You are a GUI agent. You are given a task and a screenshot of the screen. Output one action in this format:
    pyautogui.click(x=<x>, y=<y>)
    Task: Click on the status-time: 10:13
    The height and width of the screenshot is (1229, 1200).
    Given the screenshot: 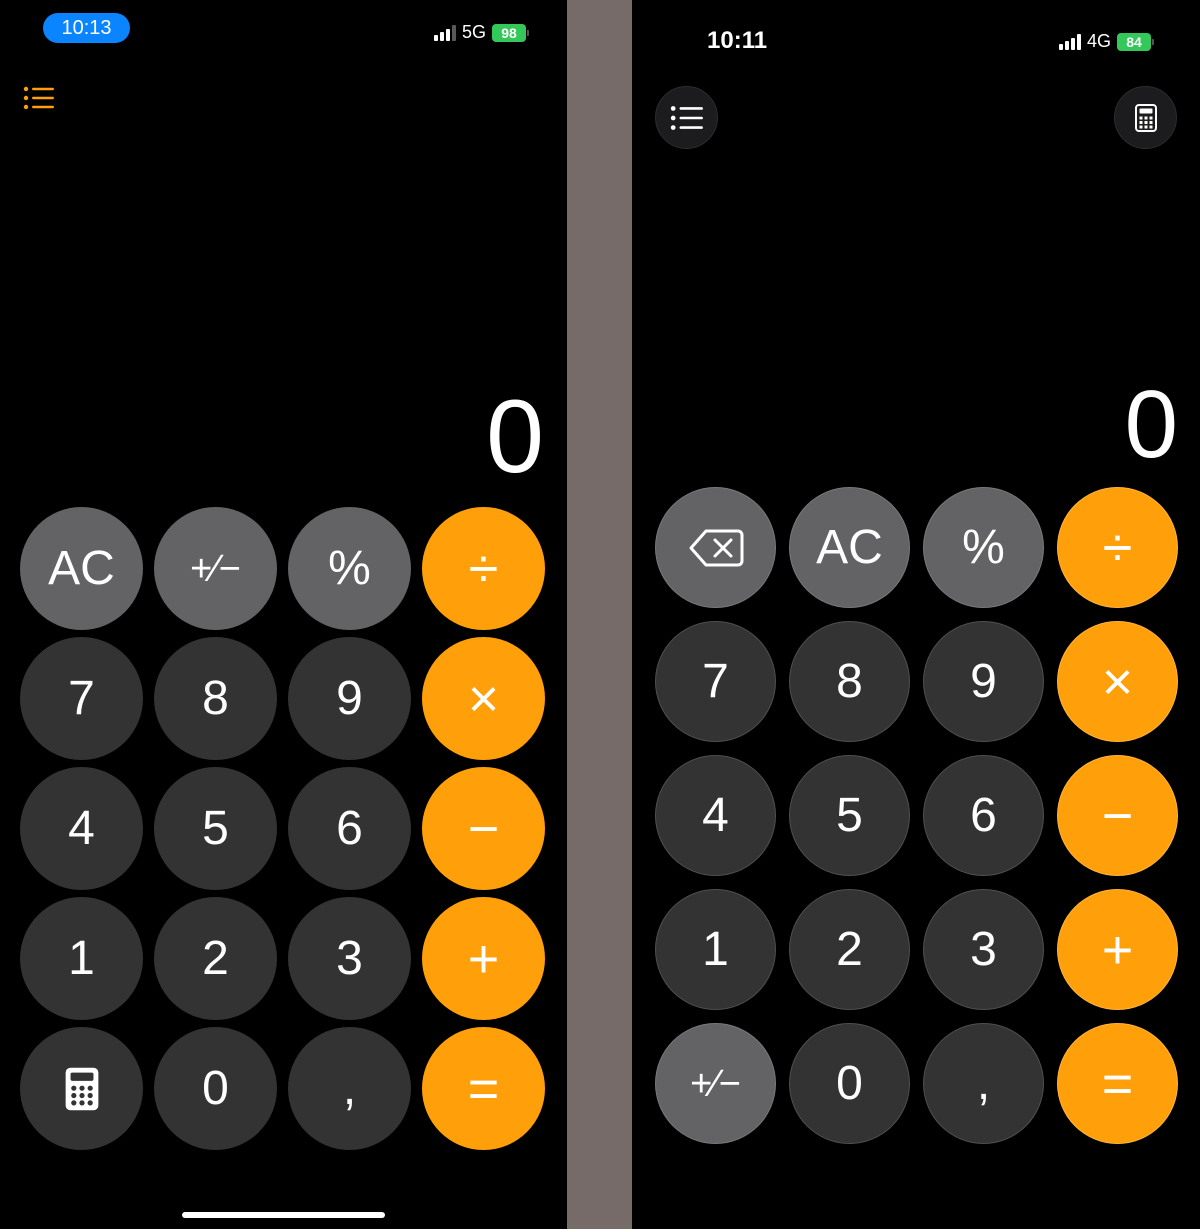 What is the action you would take?
    pyautogui.click(x=86, y=28)
    